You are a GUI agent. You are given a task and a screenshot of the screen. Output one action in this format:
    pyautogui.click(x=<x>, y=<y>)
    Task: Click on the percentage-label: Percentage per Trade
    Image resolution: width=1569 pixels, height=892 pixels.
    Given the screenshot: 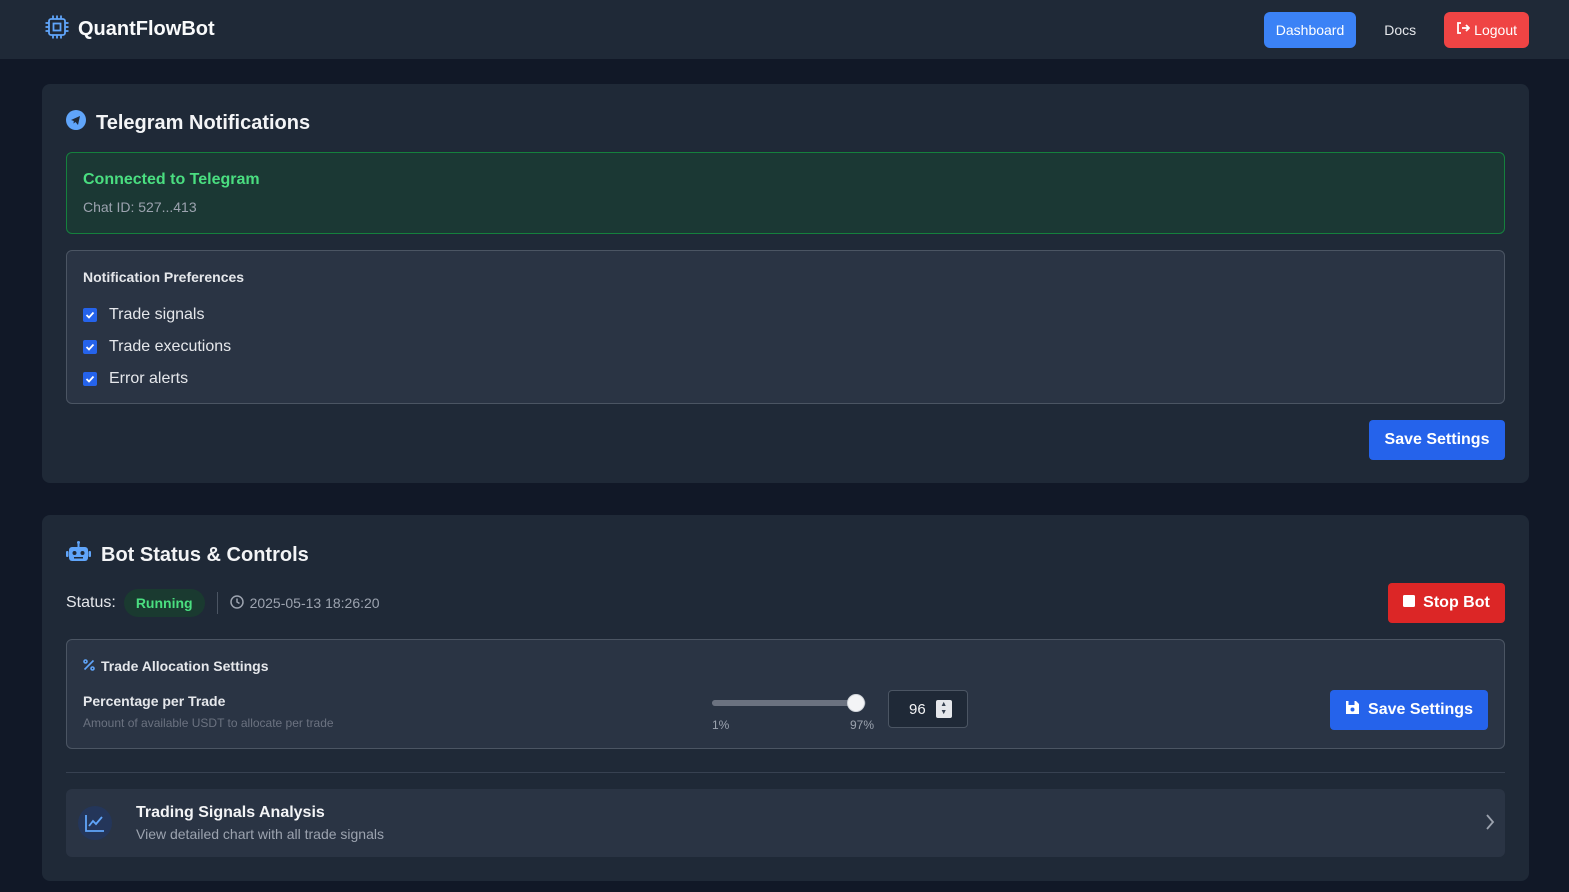 What is the action you would take?
    pyautogui.click(x=154, y=701)
    